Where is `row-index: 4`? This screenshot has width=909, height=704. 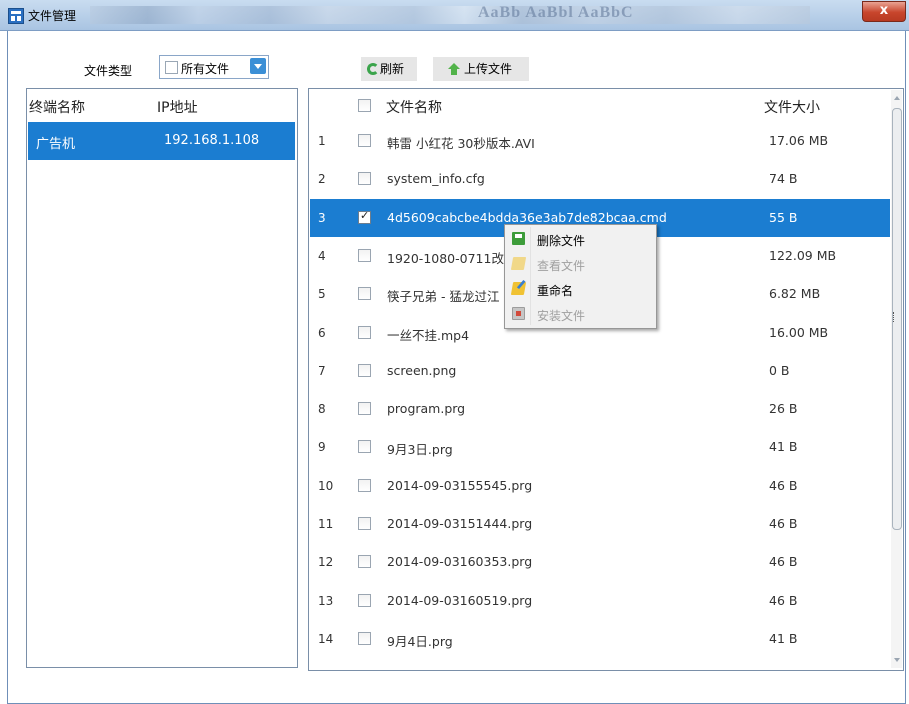
row-index: 4 is located at coordinates (322, 255).